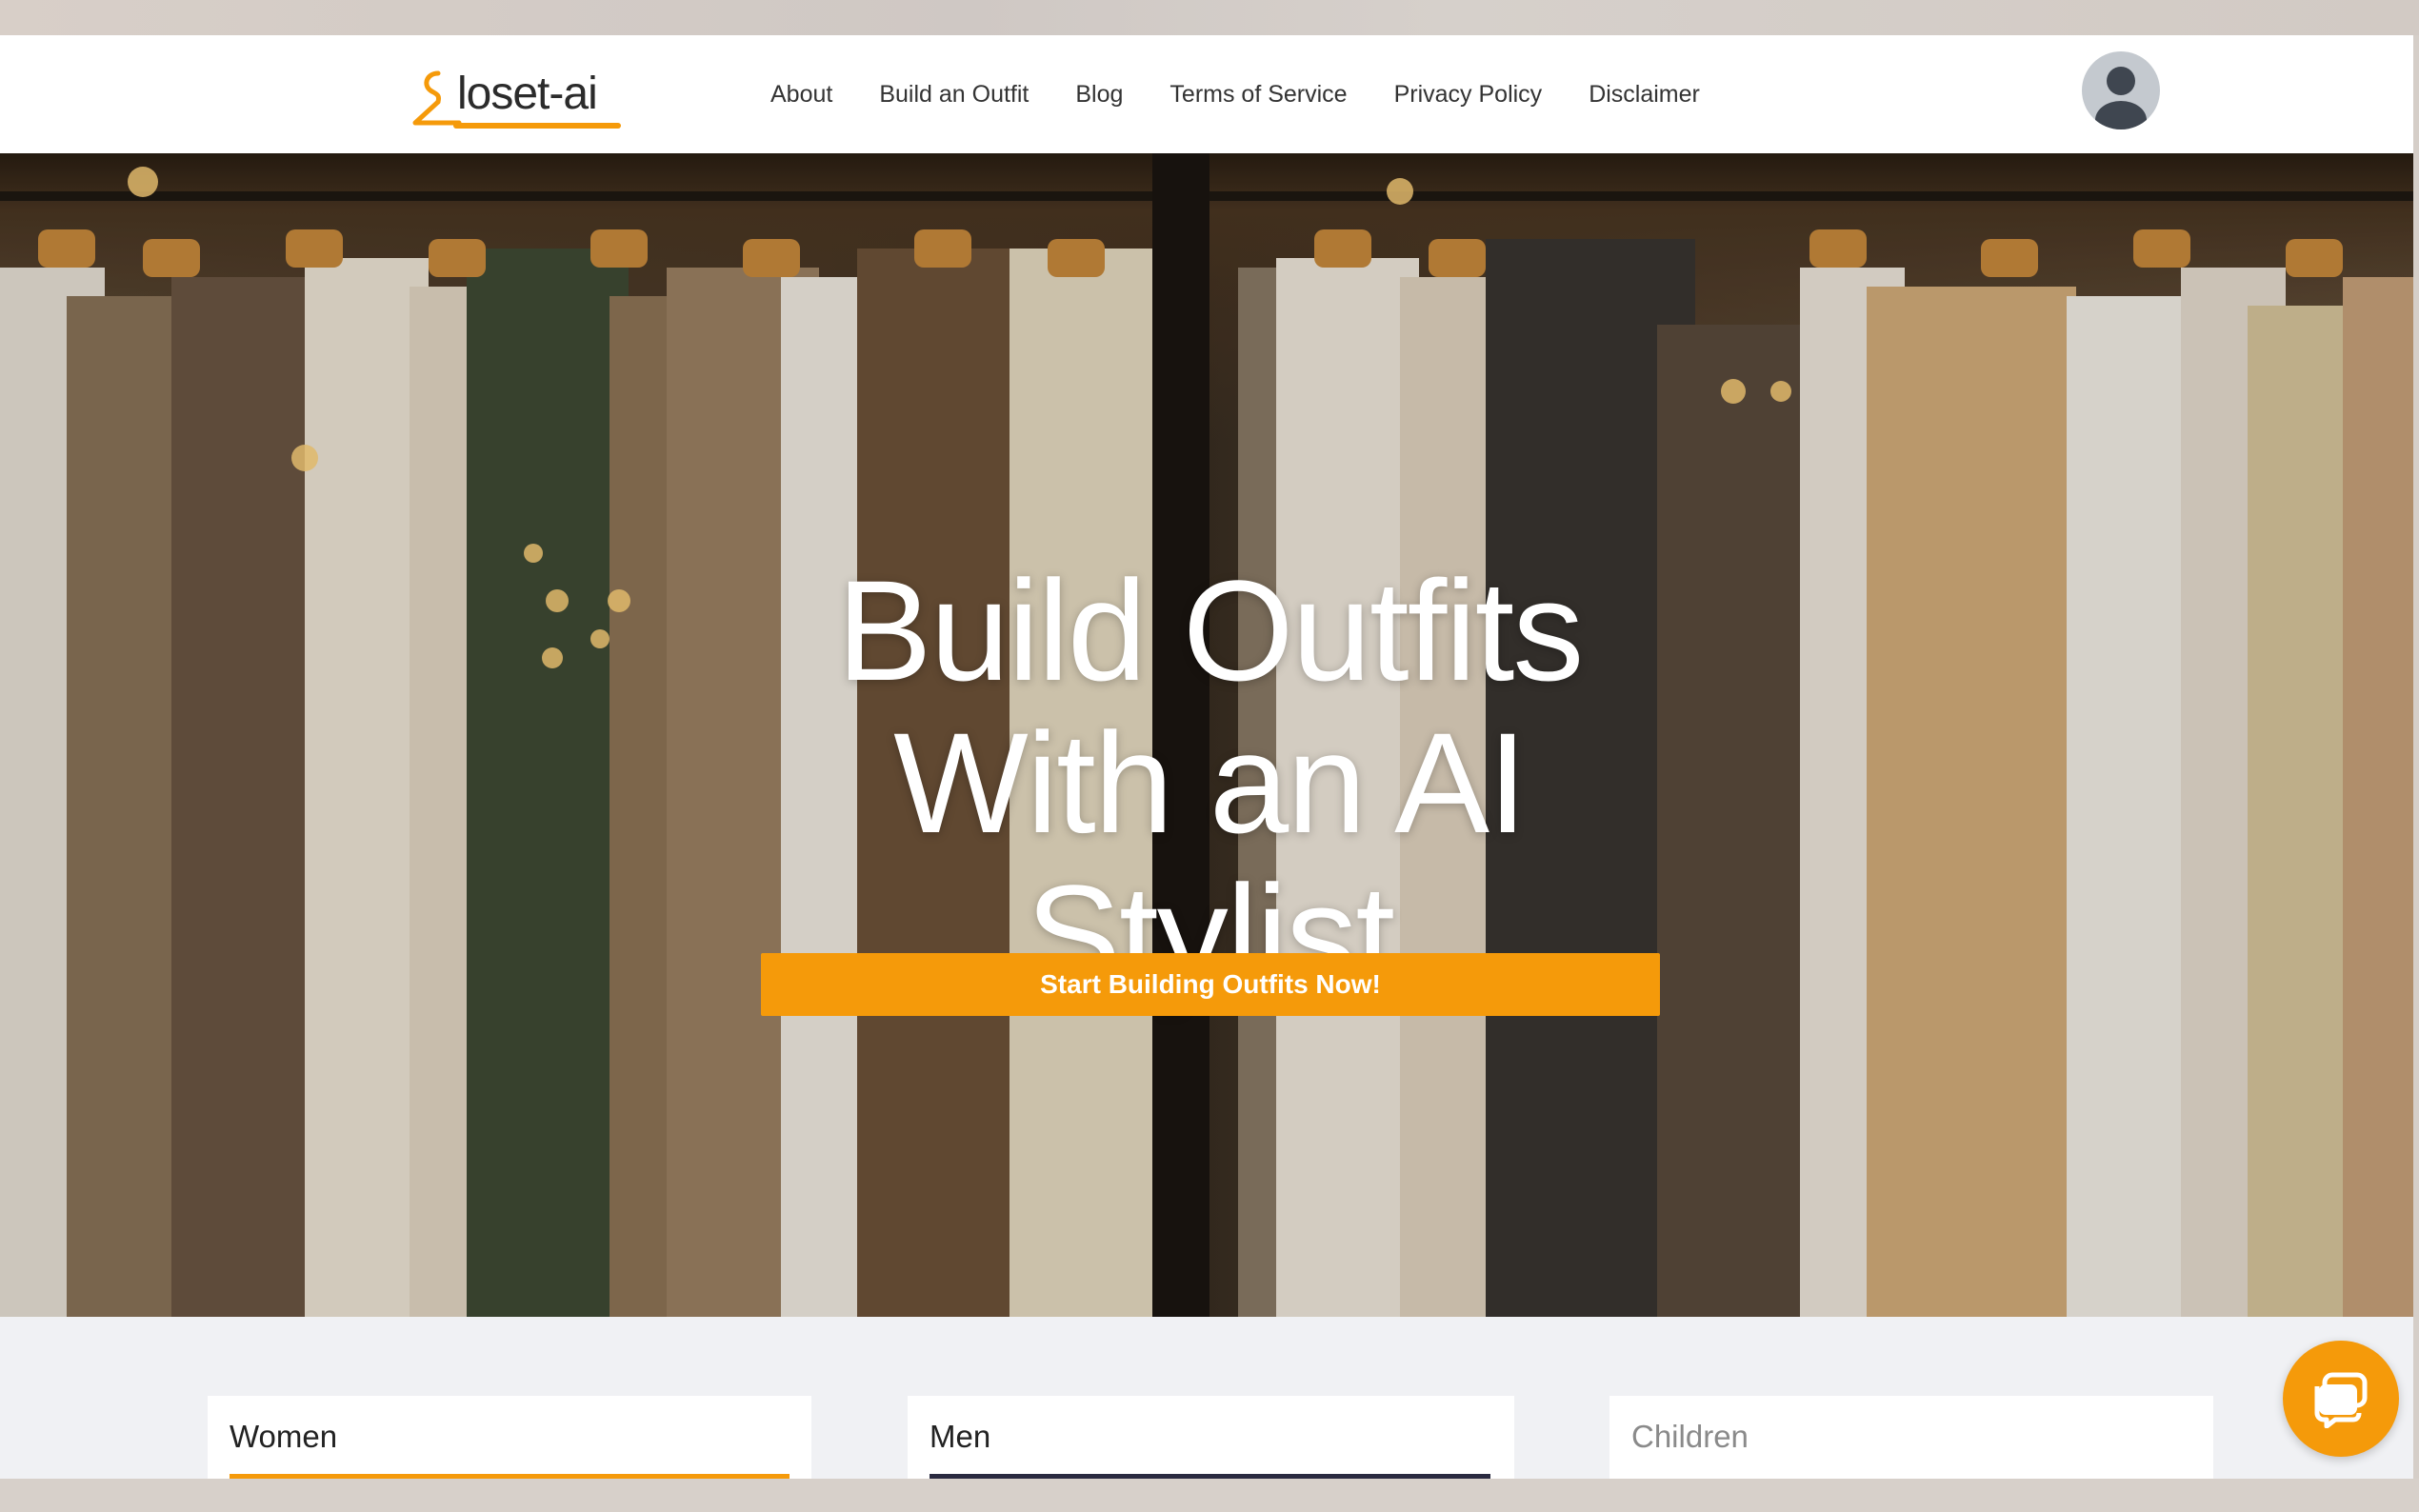 The height and width of the screenshot is (1512, 2419). Describe the element at coordinates (1690, 1436) in the screenshot. I see `category-card-title: Children` at that location.